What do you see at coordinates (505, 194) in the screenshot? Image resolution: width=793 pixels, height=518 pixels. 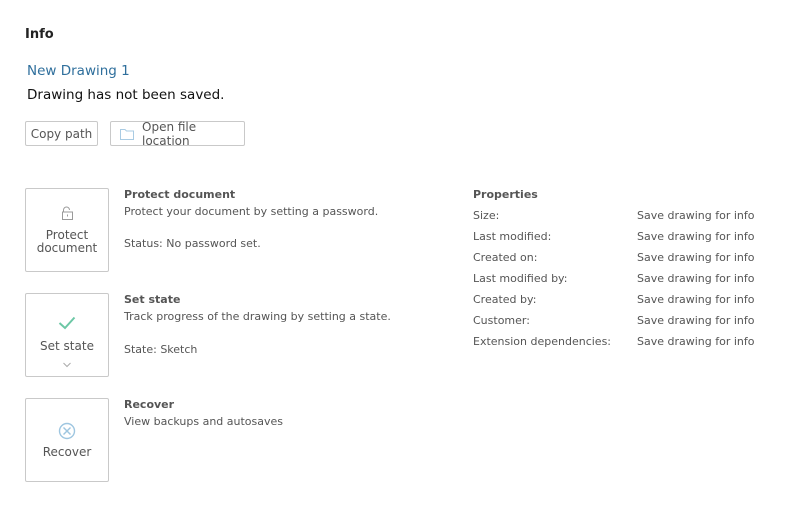 I see `properties-title: Properties` at bounding box center [505, 194].